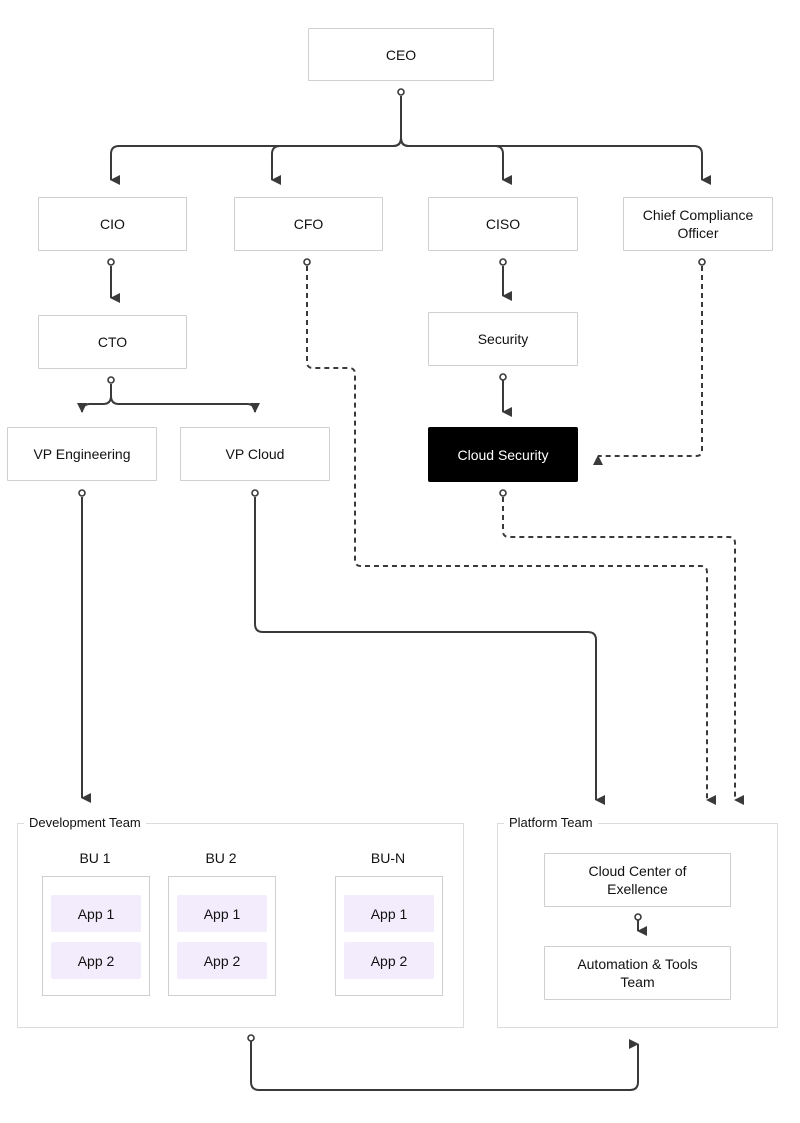  I want to click on port-cco, so click(702, 262).